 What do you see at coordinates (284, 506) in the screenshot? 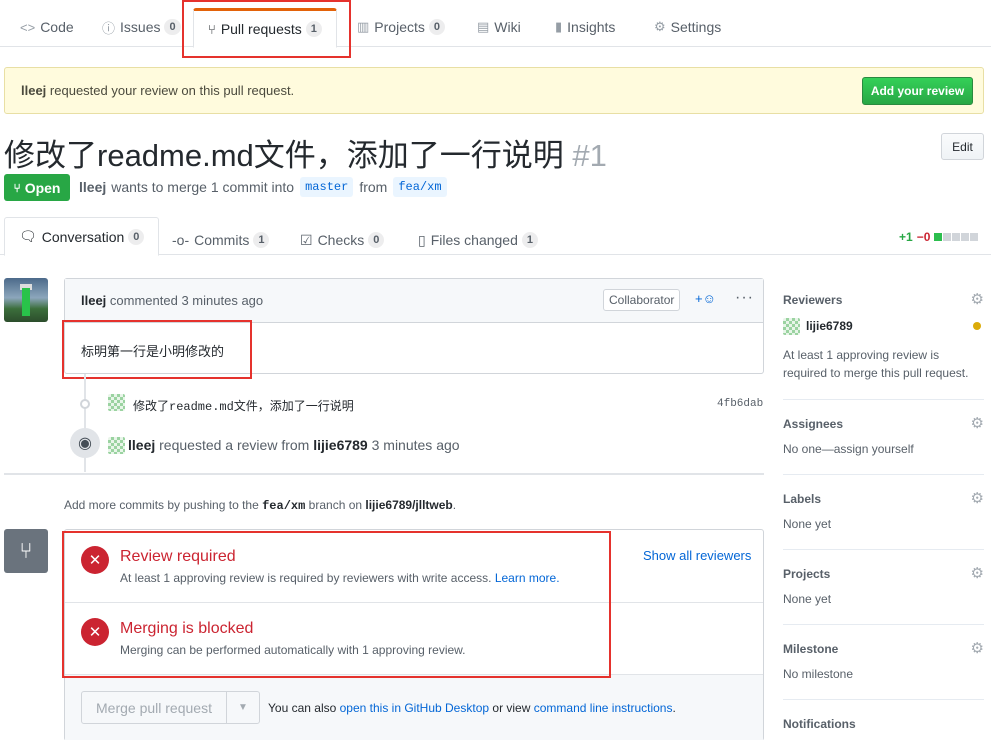
I see `push-note-branch: fea/xm` at bounding box center [284, 506].